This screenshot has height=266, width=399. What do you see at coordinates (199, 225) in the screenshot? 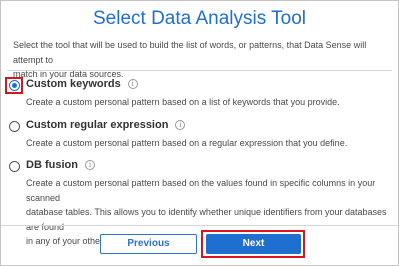
I see `footer-divider` at bounding box center [199, 225].